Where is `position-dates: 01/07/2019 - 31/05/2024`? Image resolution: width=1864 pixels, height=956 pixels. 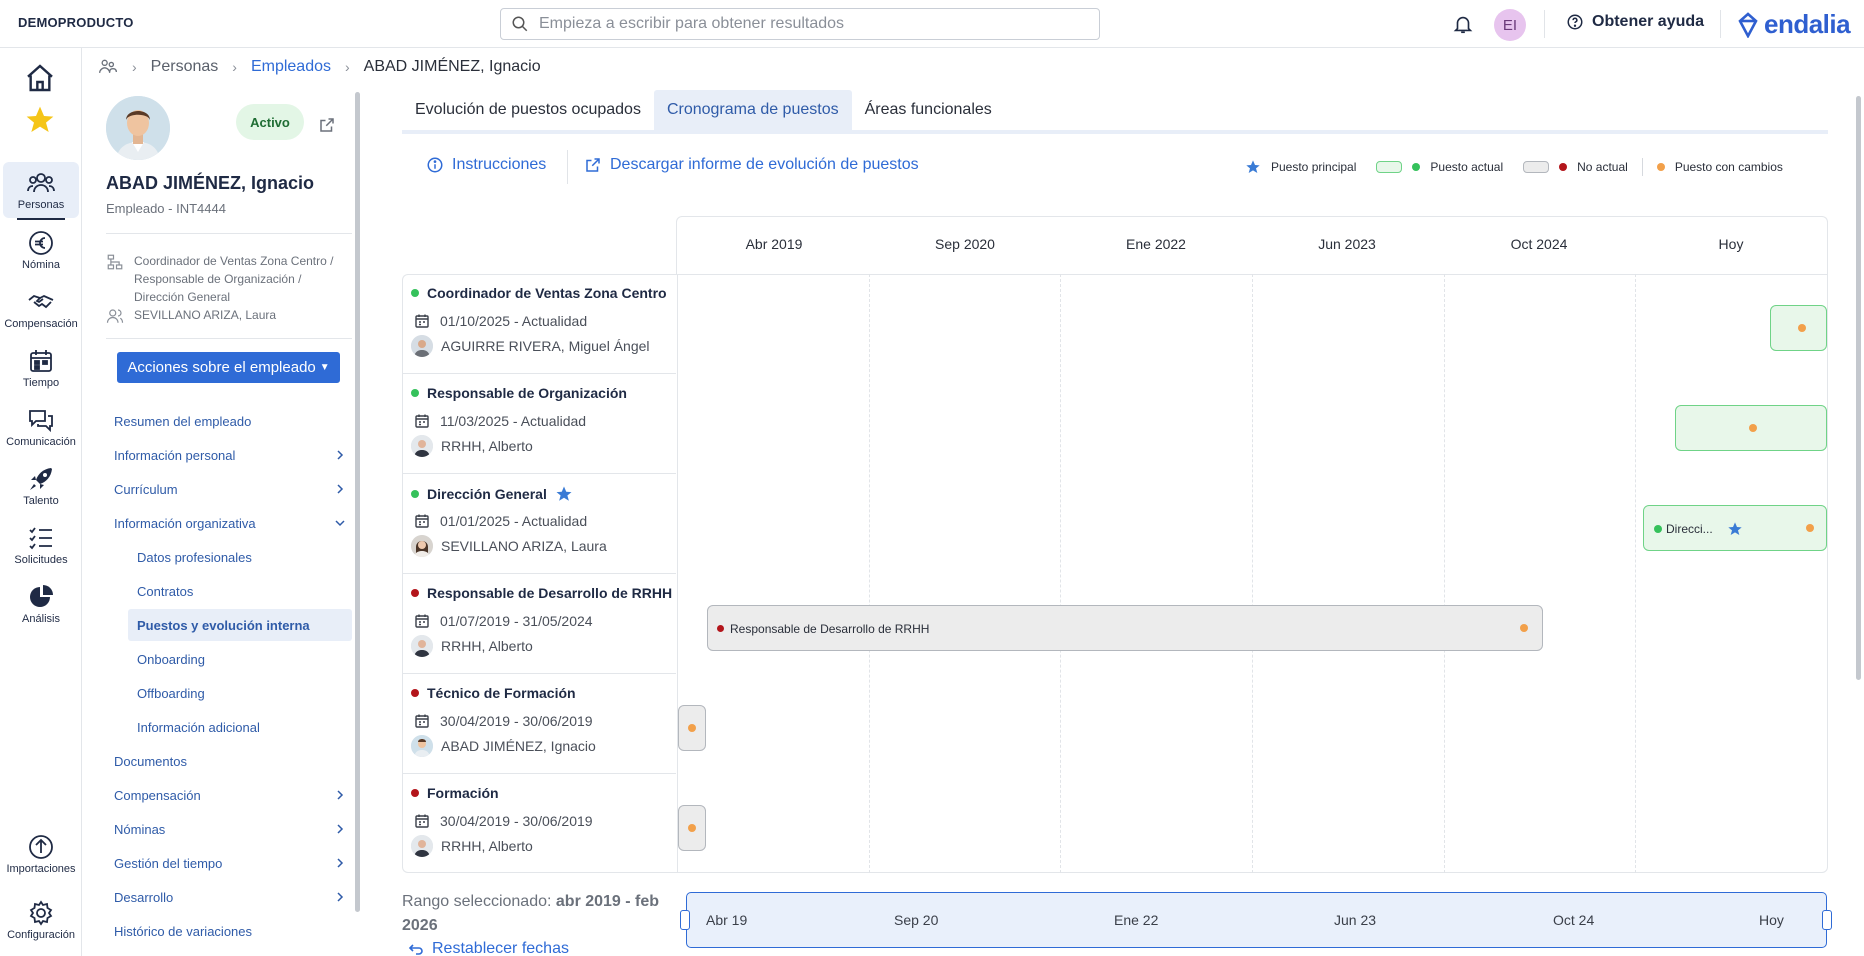 position-dates: 01/07/2019 - 31/05/2024 is located at coordinates (503, 621).